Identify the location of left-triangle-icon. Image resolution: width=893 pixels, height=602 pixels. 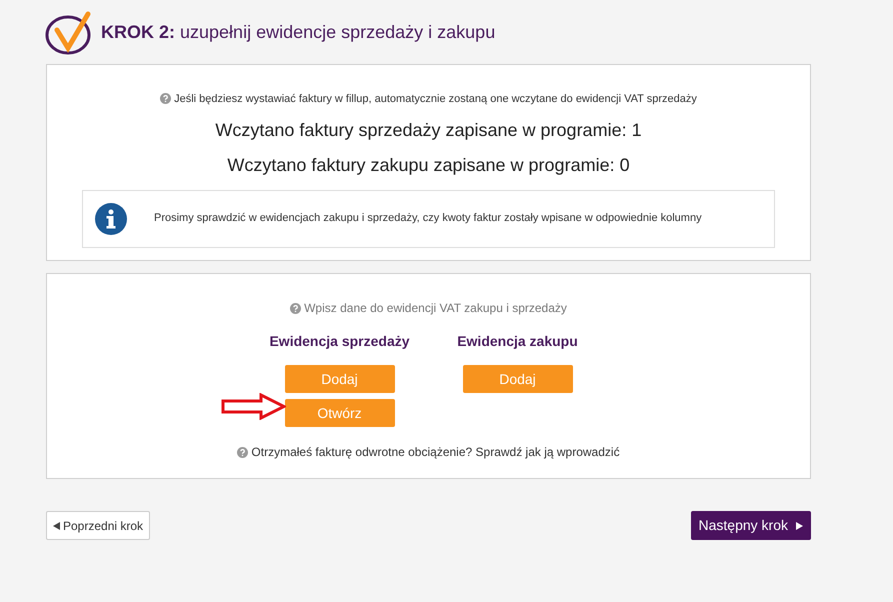
(56, 526).